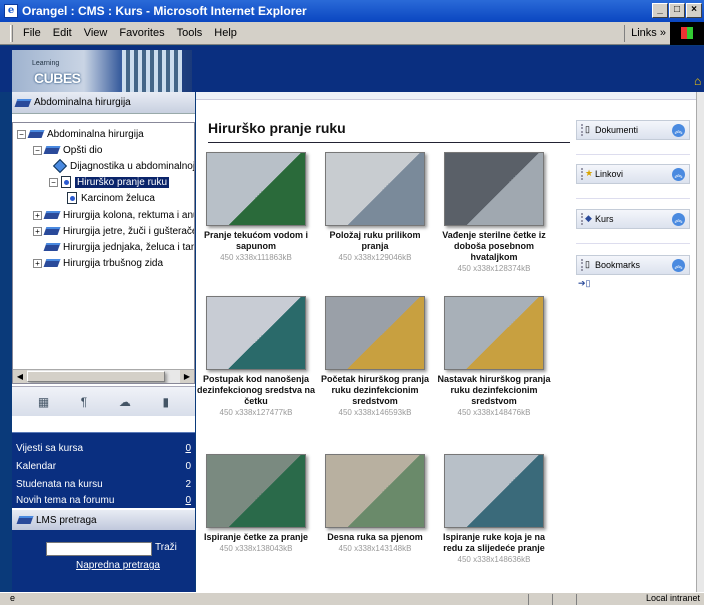 The height and width of the screenshot is (605, 704). Describe the element at coordinates (43, 402) in the screenshot. I see `calendar-icon: ▦` at that location.